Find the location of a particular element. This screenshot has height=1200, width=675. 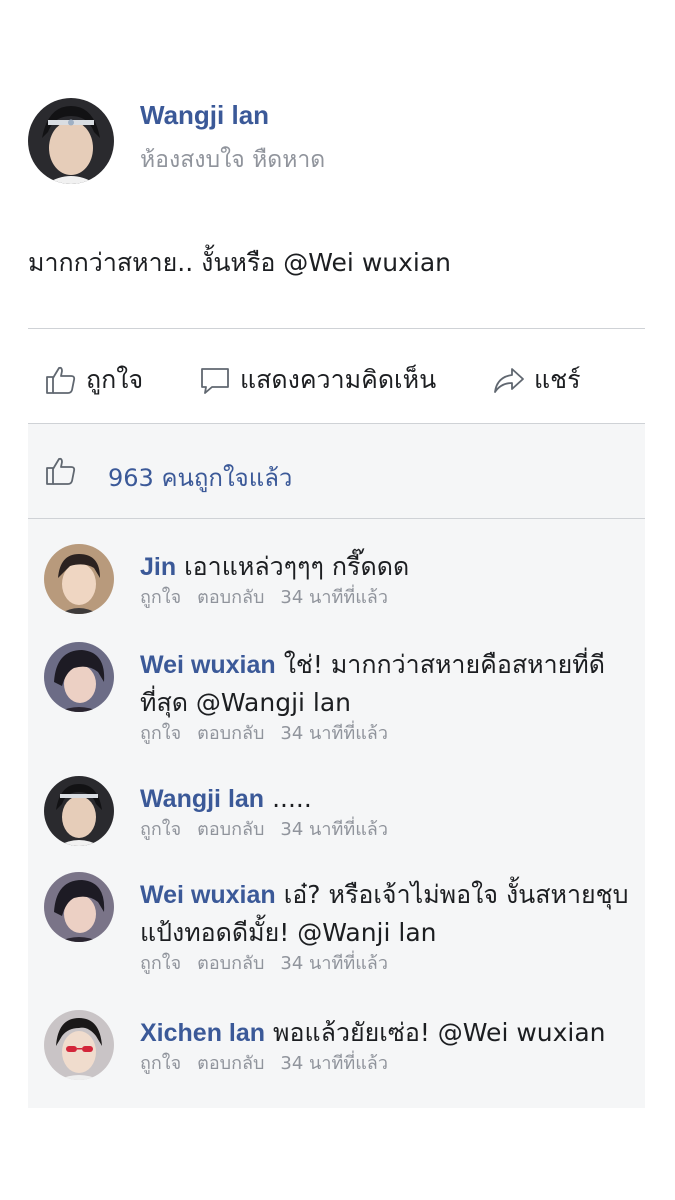

comment-text: เอาแหล่วๆๆๆ กรี๊ดดด is located at coordinates (297, 566).